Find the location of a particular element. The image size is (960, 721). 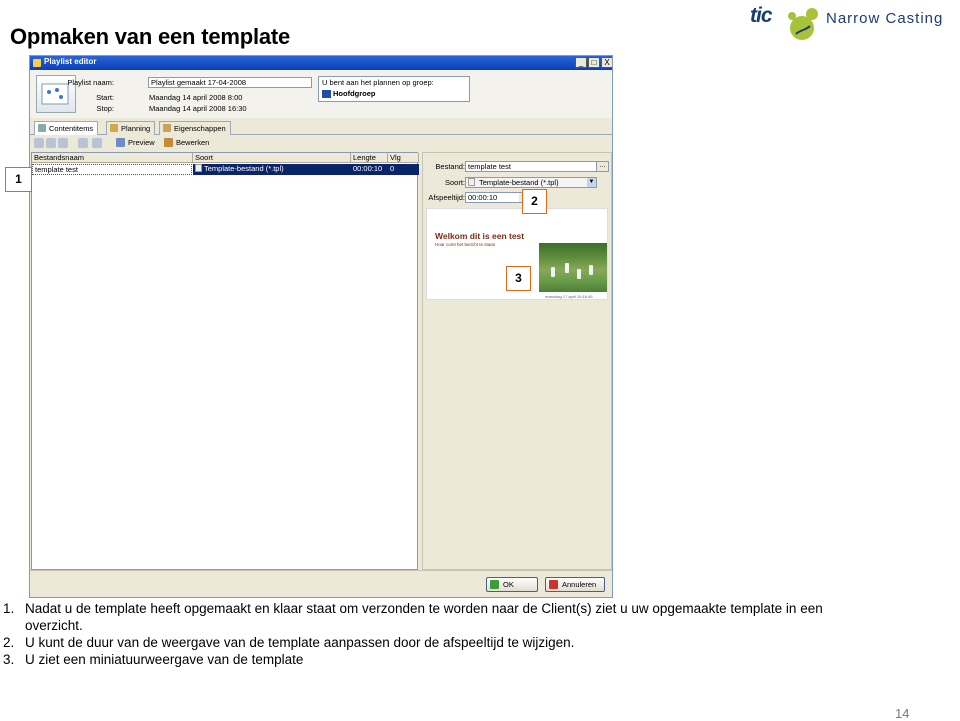

duration-field: 00:00:10 ⬍ is located at coordinates (497, 197).